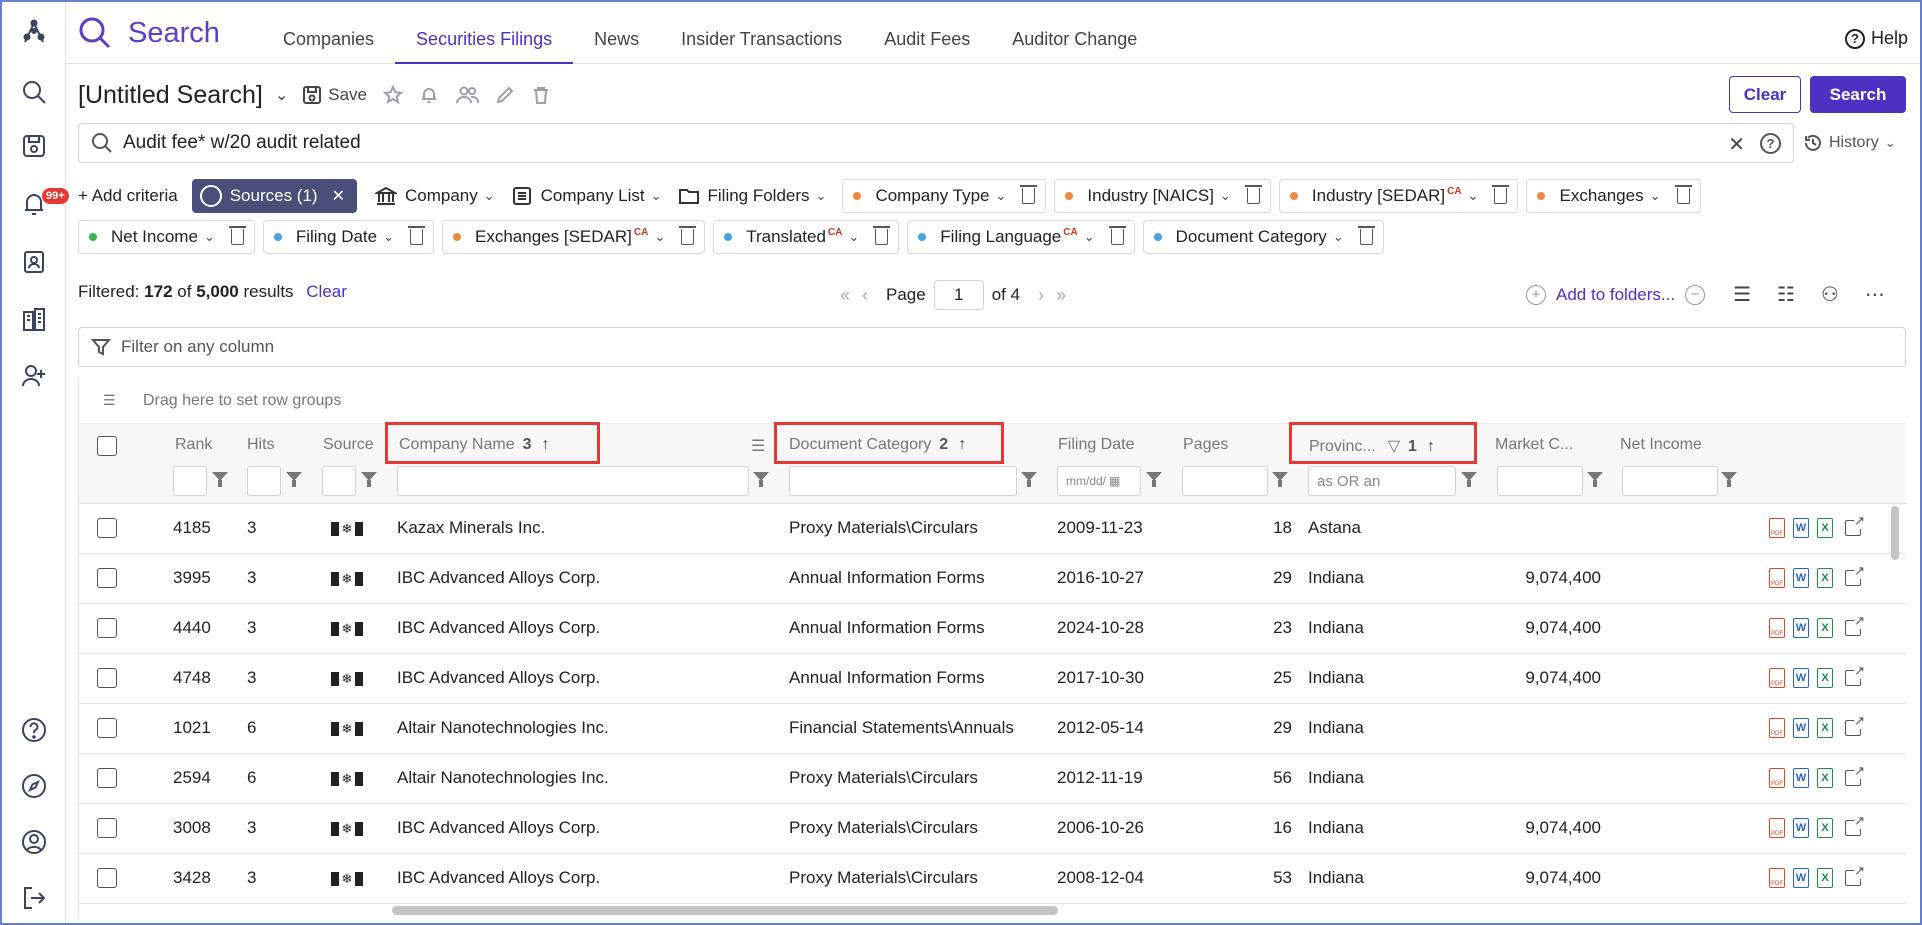 This screenshot has width=1922, height=925. What do you see at coordinates (1830, 294) in the screenshot?
I see `preview-glasses-icon: ⚇` at bounding box center [1830, 294].